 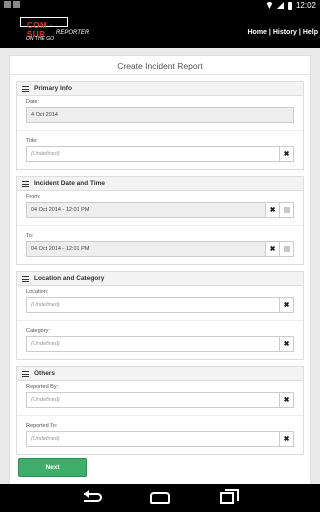 I want to click on field-label: Reported By:, so click(x=42, y=387).